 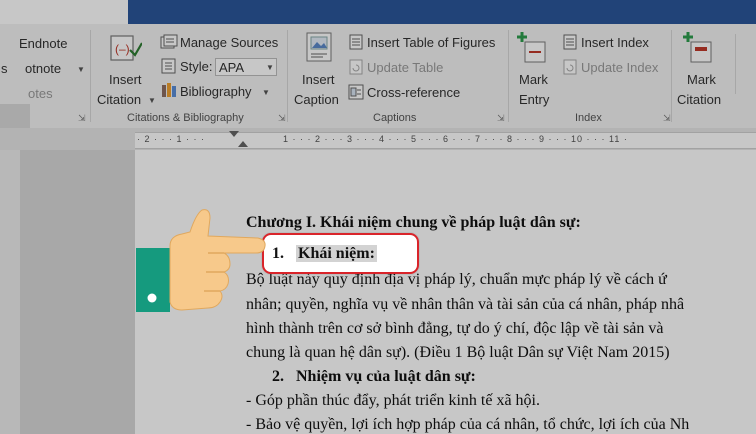 I want to click on list-number: 2., so click(x=278, y=376).